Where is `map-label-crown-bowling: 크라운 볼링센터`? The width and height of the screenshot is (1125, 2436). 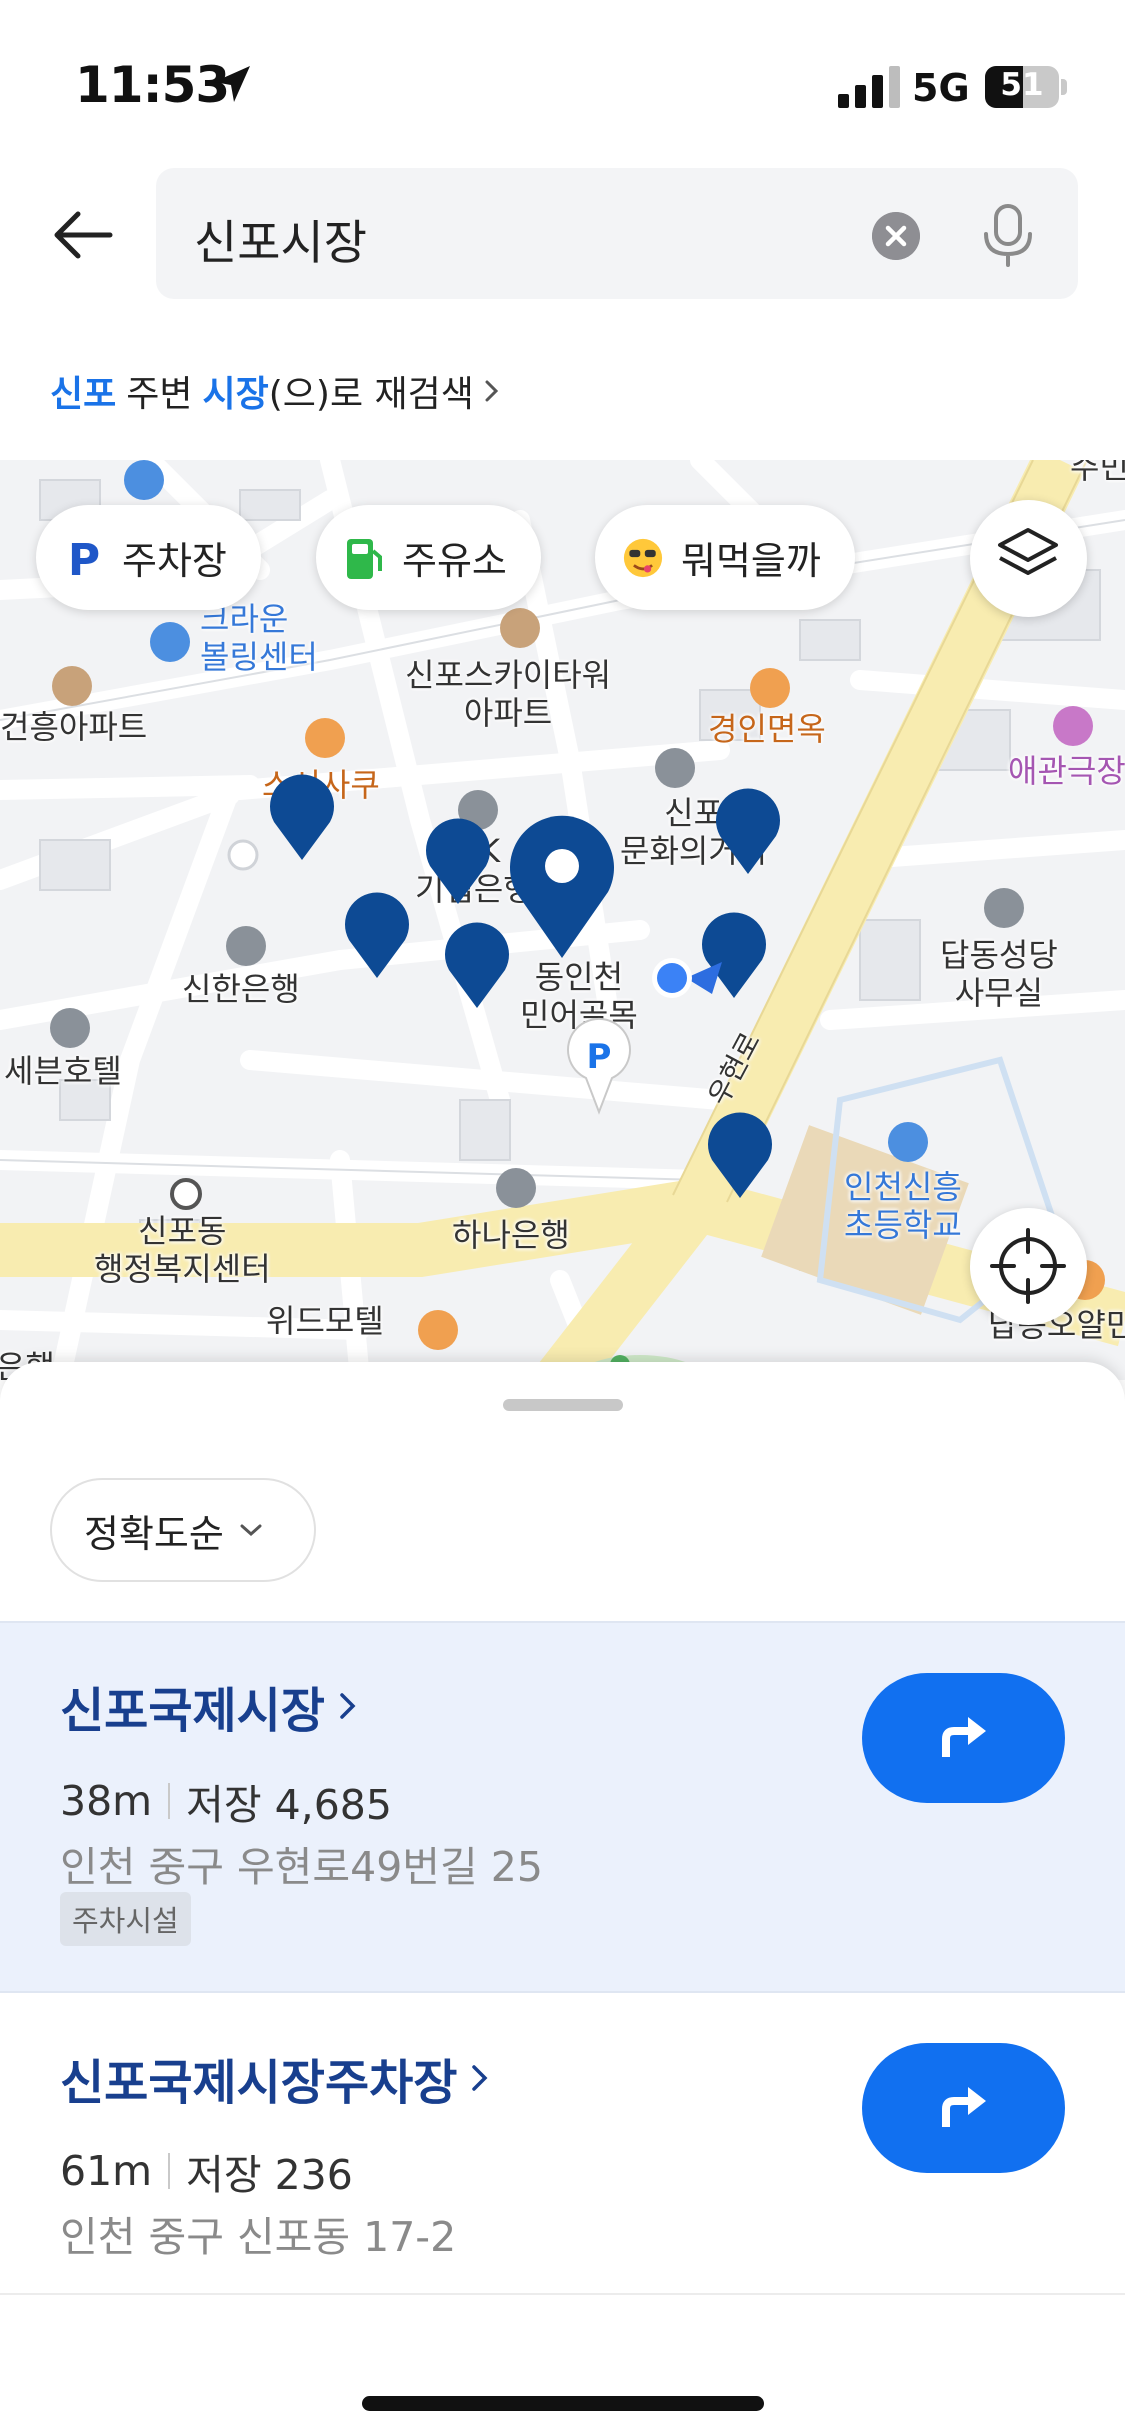 map-label-crown-bowling: 크라운 볼링센터 is located at coordinates (259, 638).